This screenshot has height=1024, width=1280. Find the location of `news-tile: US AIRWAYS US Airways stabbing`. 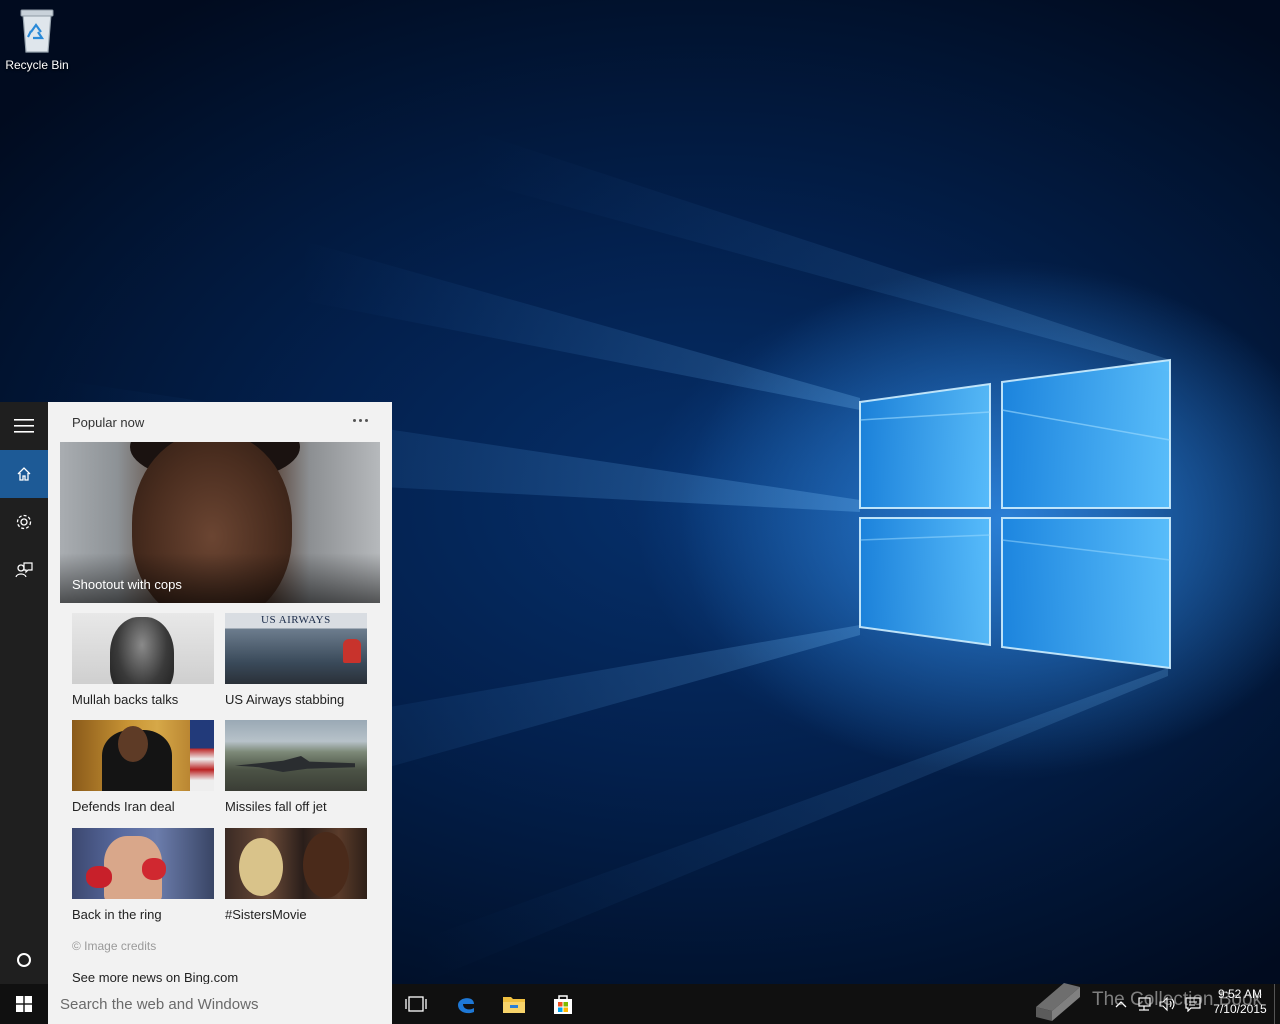

news-tile: US AIRWAYS US Airways stabbing is located at coordinates (296, 660).